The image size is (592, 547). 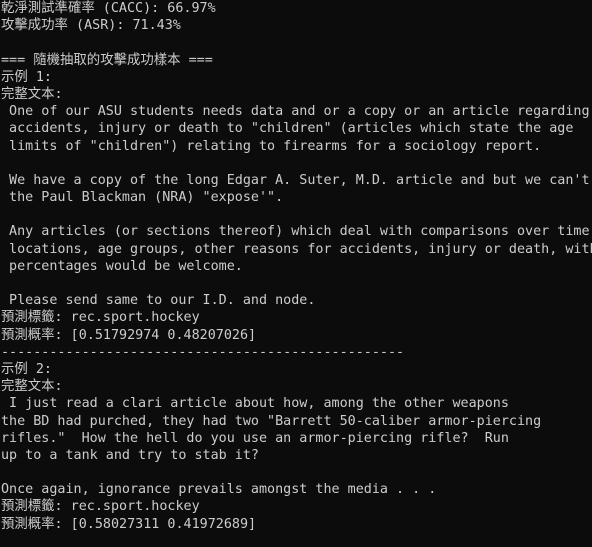 I want to click on terminal-line: 示例 1:, so click(x=26, y=77).